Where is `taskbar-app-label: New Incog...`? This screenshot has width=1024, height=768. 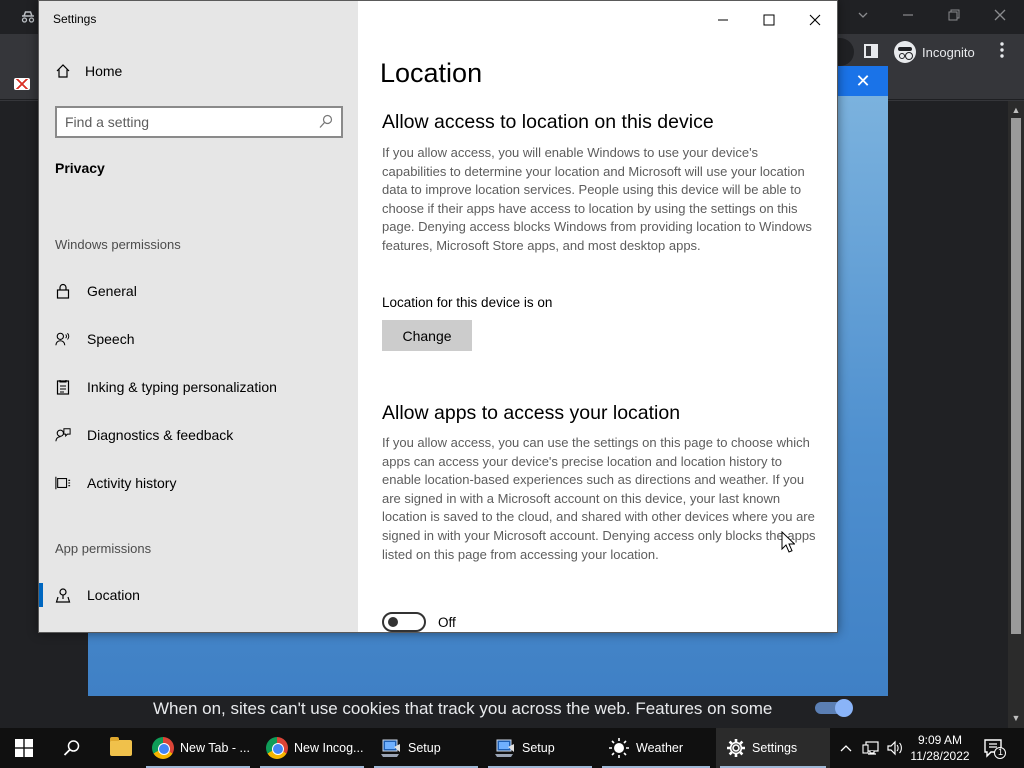
taskbar-app-label: New Incog... is located at coordinates (329, 748).